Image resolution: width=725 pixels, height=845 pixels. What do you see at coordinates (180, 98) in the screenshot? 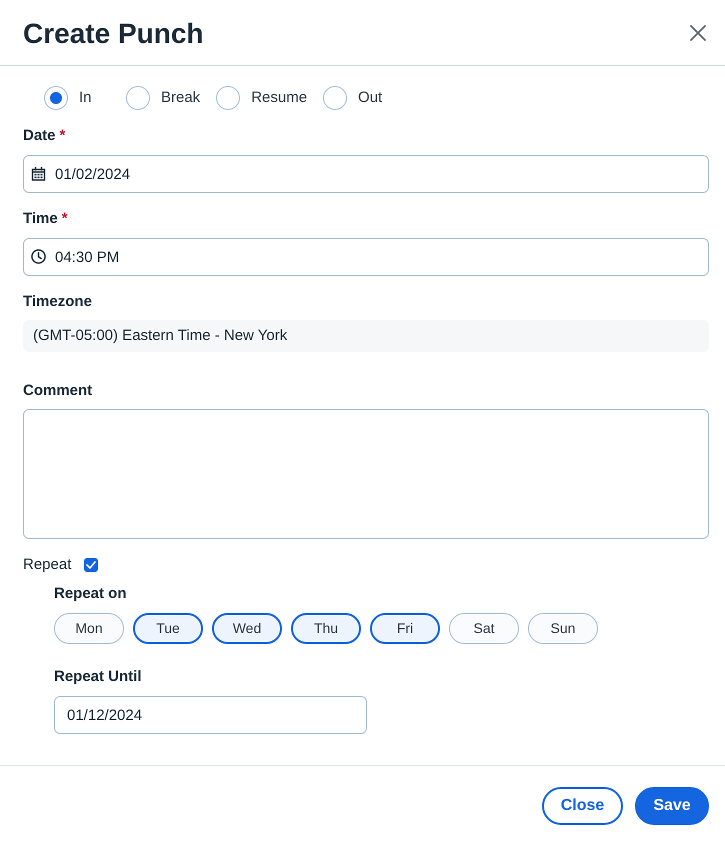
I see `radio-label: Break` at bounding box center [180, 98].